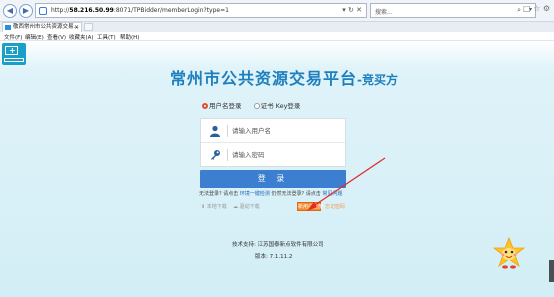 This screenshot has width=554, height=297. What do you see at coordinates (76, 27) in the screenshot?
I see `close-icon: ×` at bounding box center [76, 27].